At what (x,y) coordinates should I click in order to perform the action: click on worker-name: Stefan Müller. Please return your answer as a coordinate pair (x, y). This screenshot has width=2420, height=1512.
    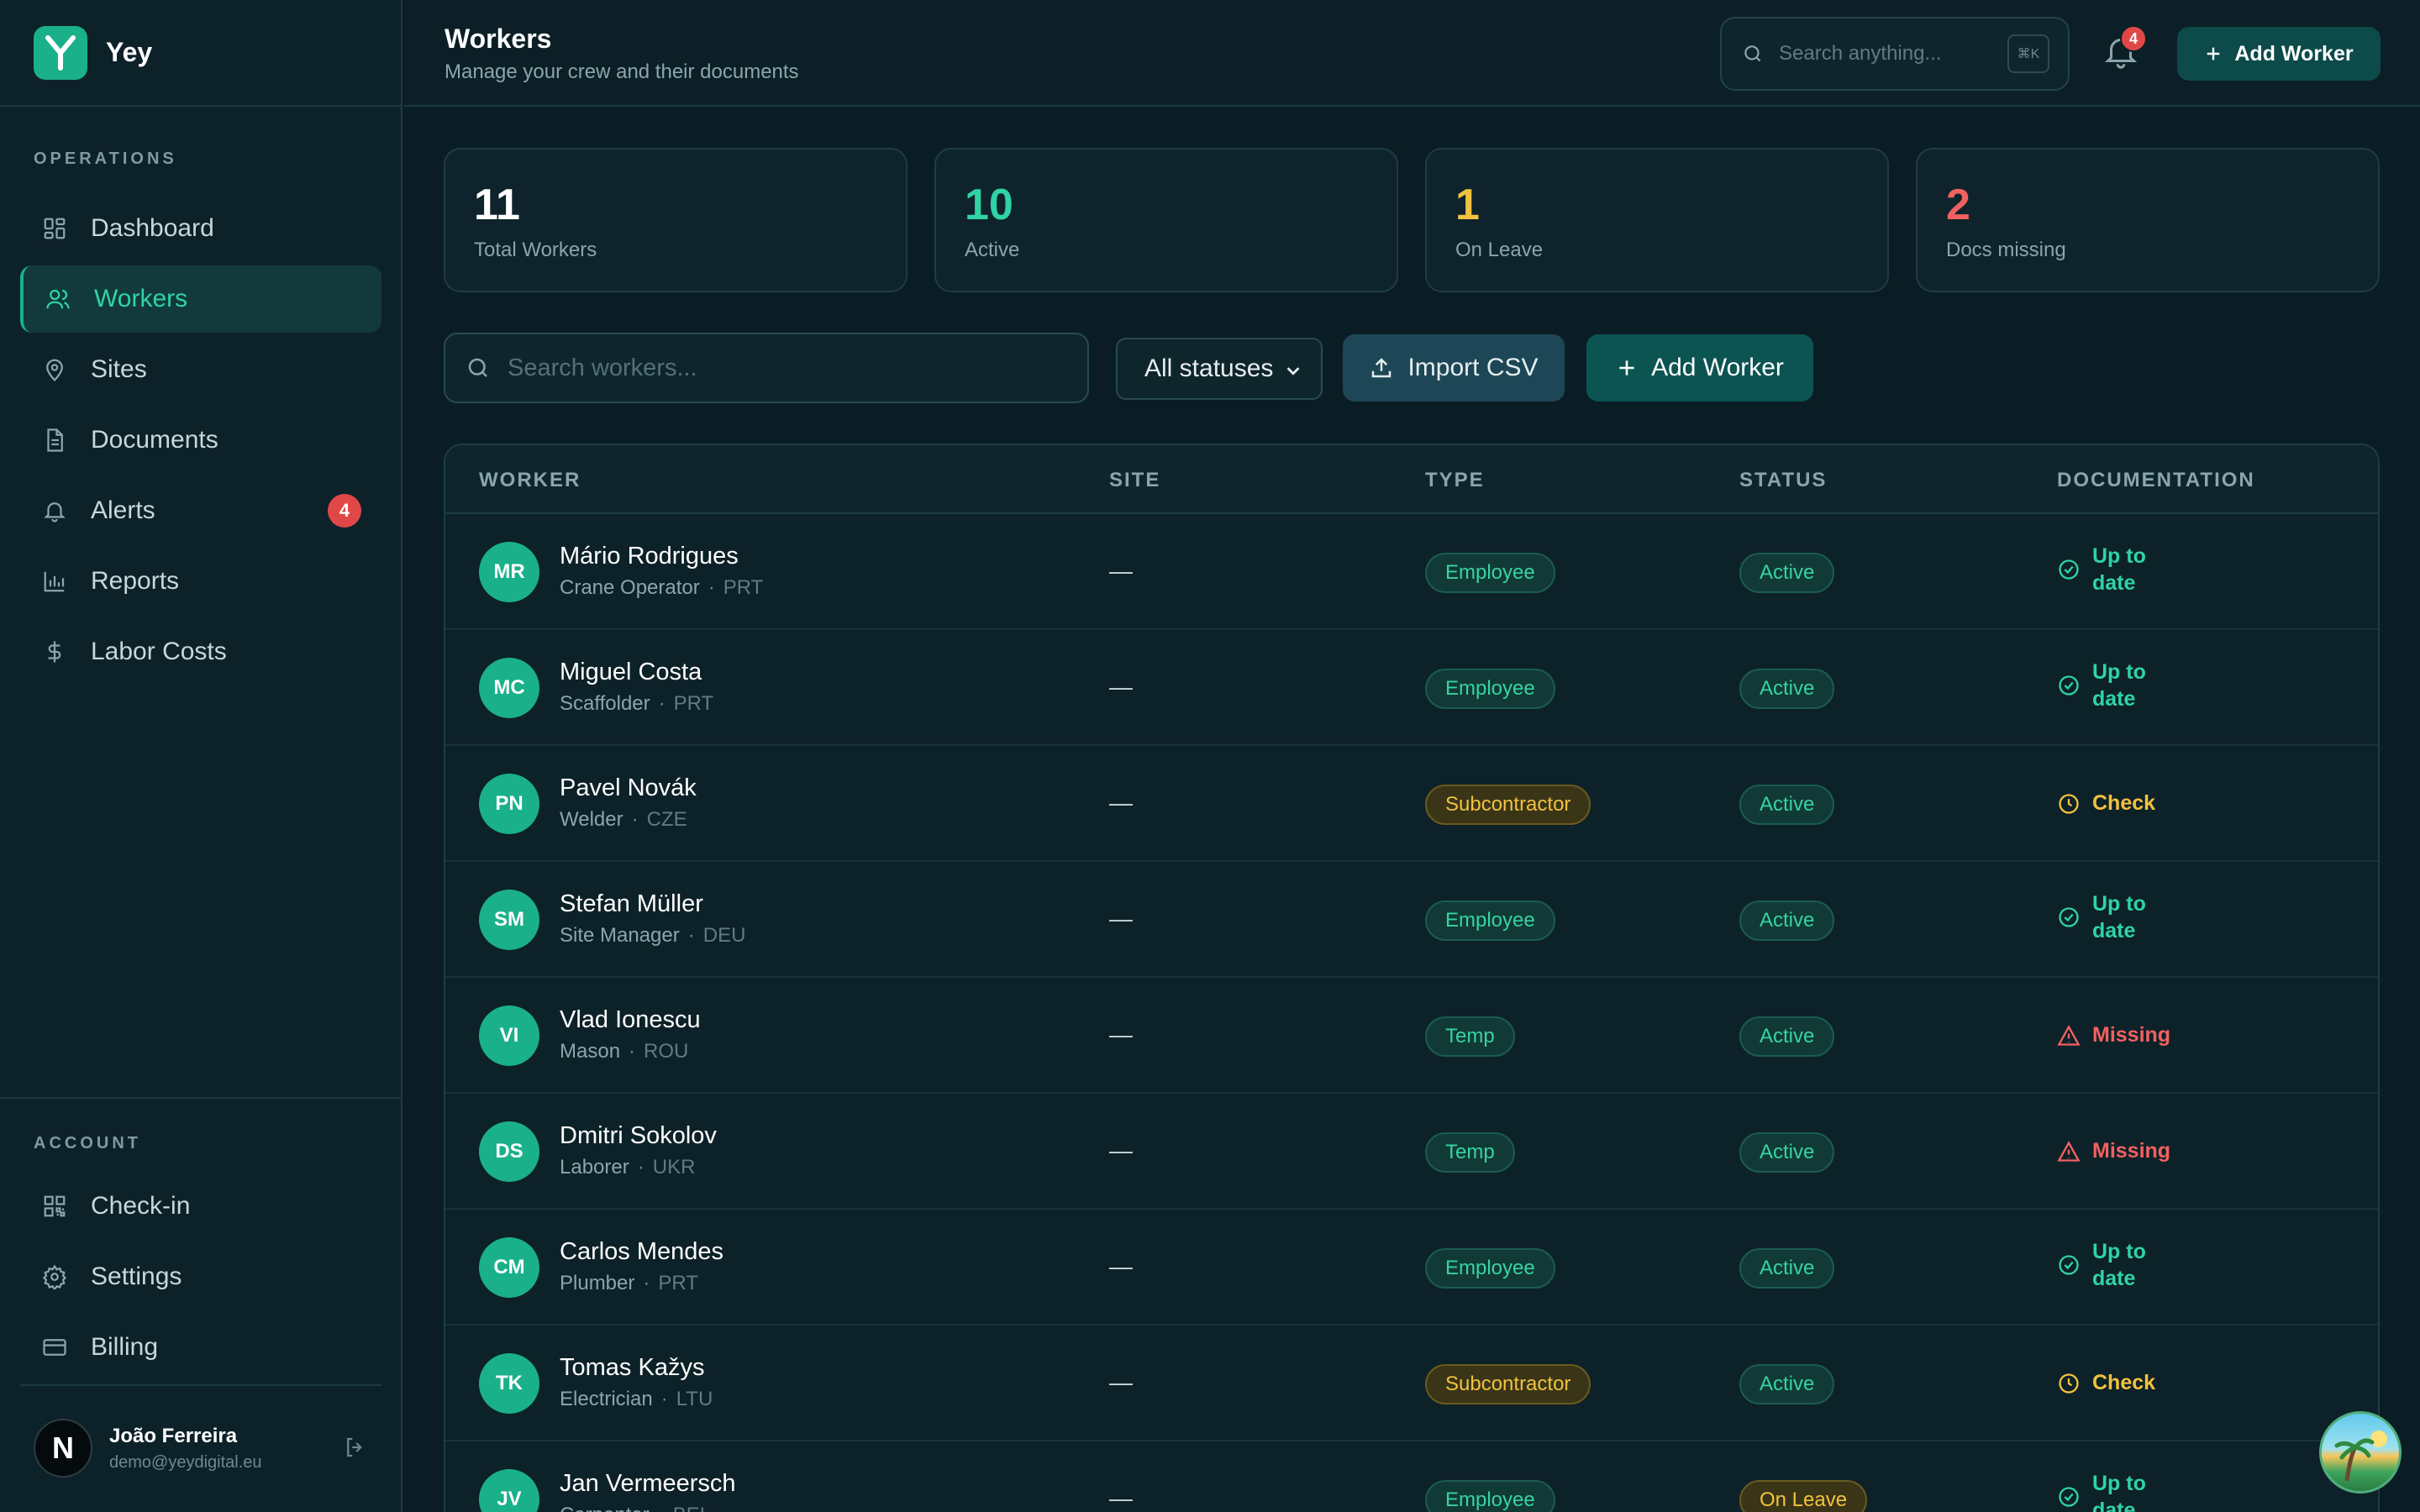
    Looking at the image, I should click on (631, 904).